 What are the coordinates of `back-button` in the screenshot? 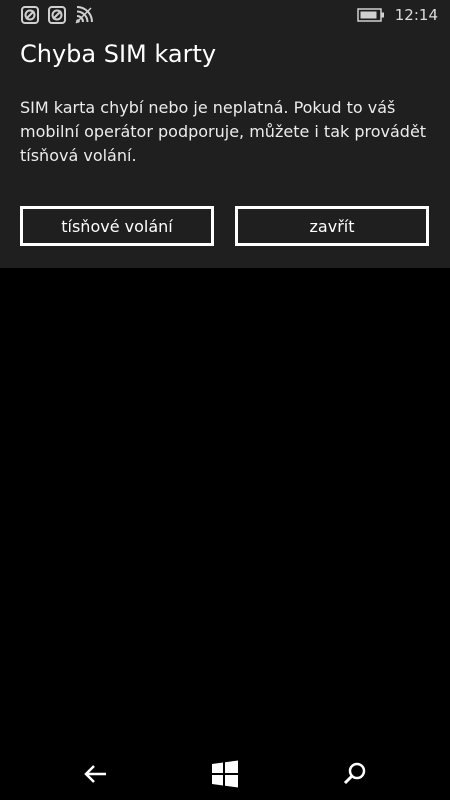 It's located at (96, 774).